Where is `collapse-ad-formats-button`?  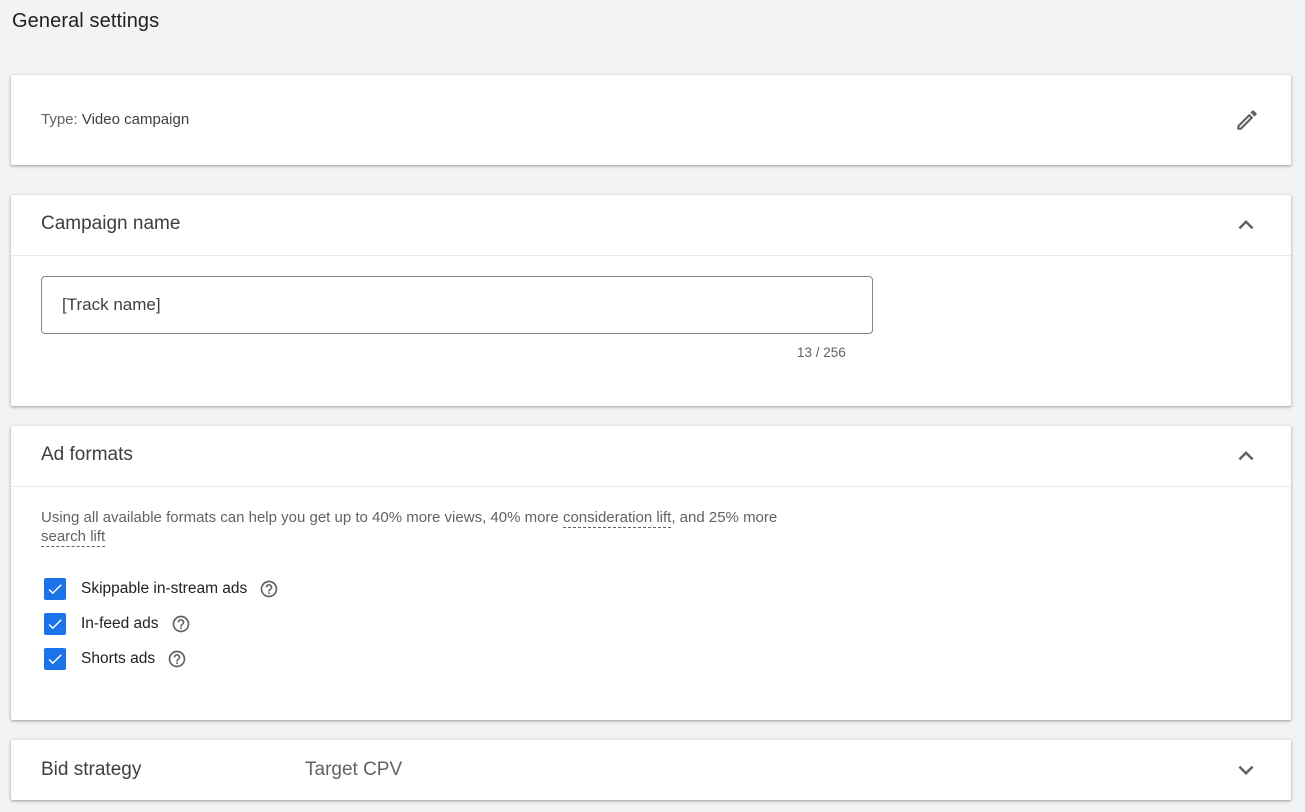
collapse-ad-formats-button is located at coordinates (1246, 456).